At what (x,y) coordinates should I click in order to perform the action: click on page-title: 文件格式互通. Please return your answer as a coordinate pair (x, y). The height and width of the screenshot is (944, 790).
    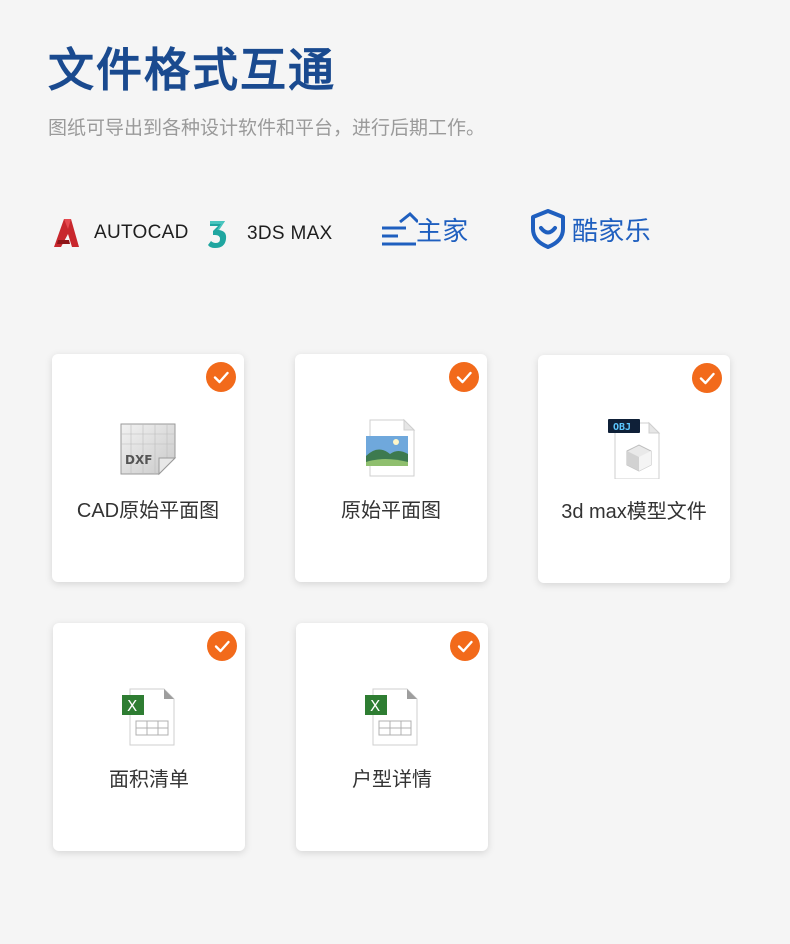
    Looking at the image, I should click on (192, 70).